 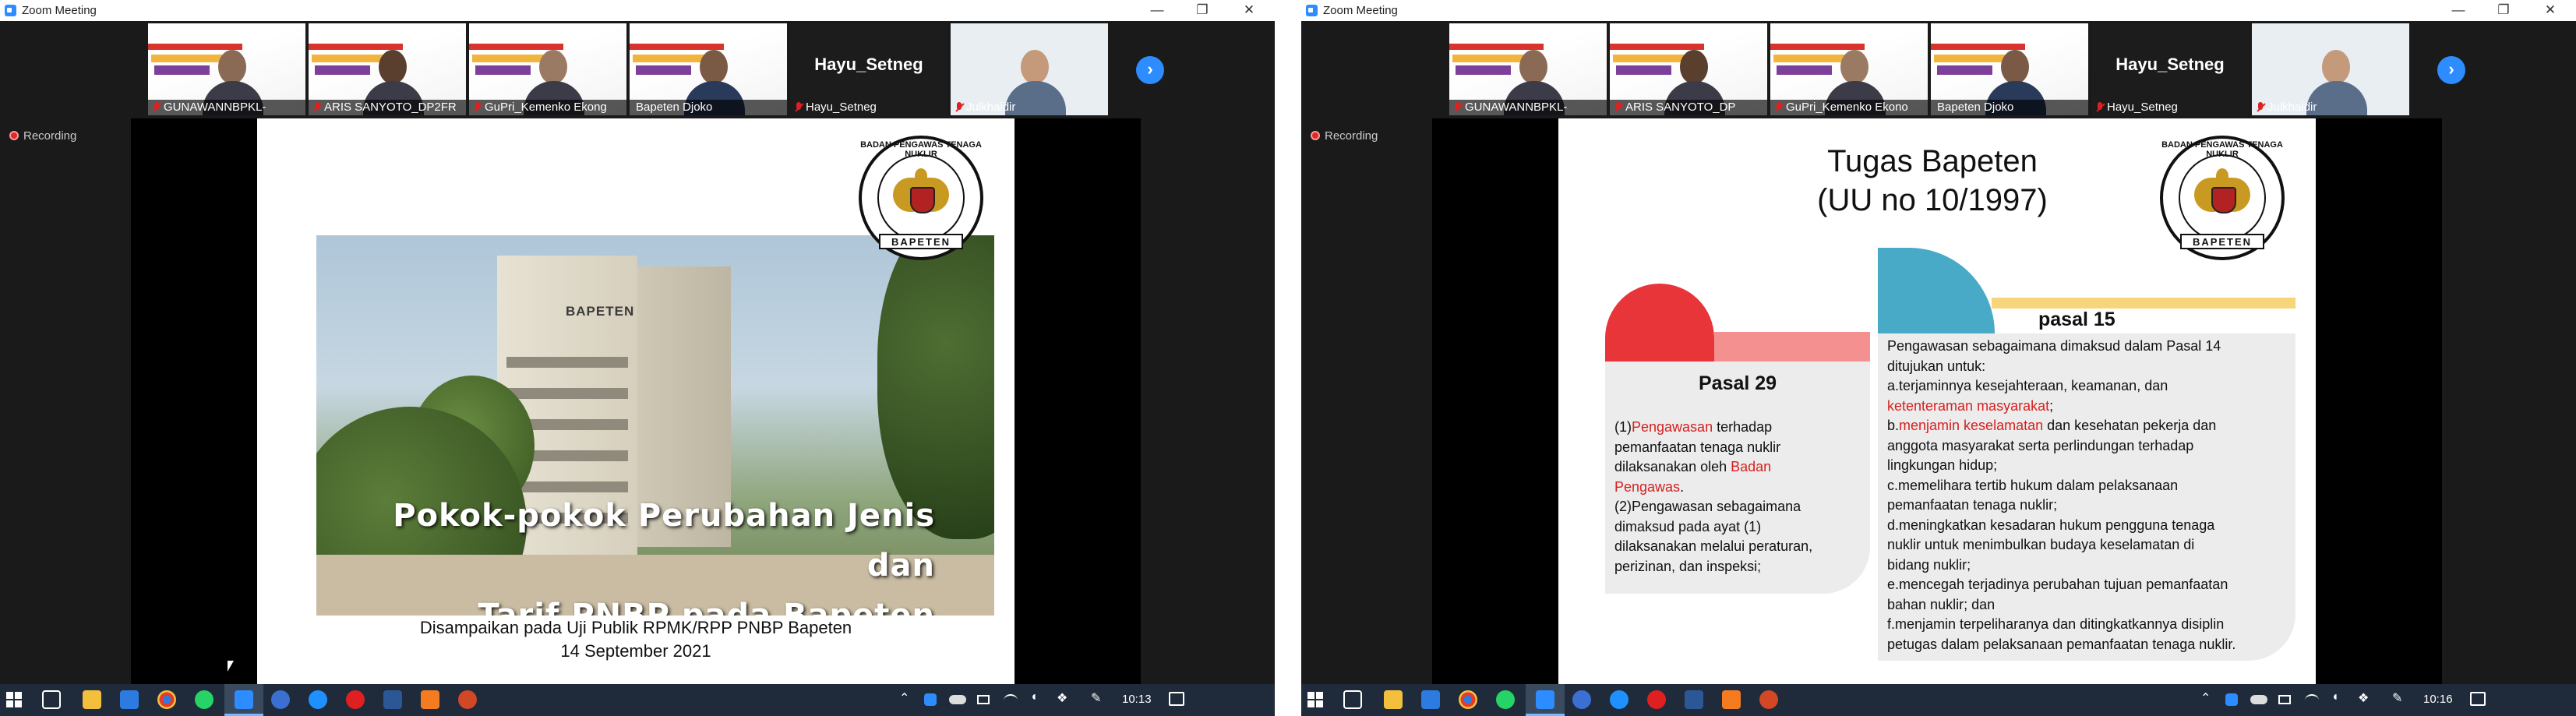 I want to click on participant-name: Julkhaidir, so click(x=2292, y=107).